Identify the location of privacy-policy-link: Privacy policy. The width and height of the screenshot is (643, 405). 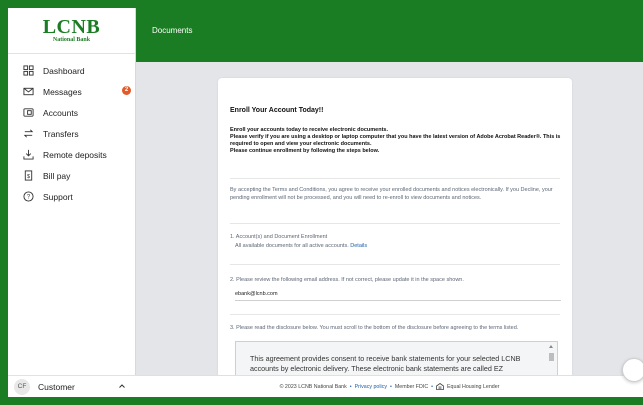
(371, 387).